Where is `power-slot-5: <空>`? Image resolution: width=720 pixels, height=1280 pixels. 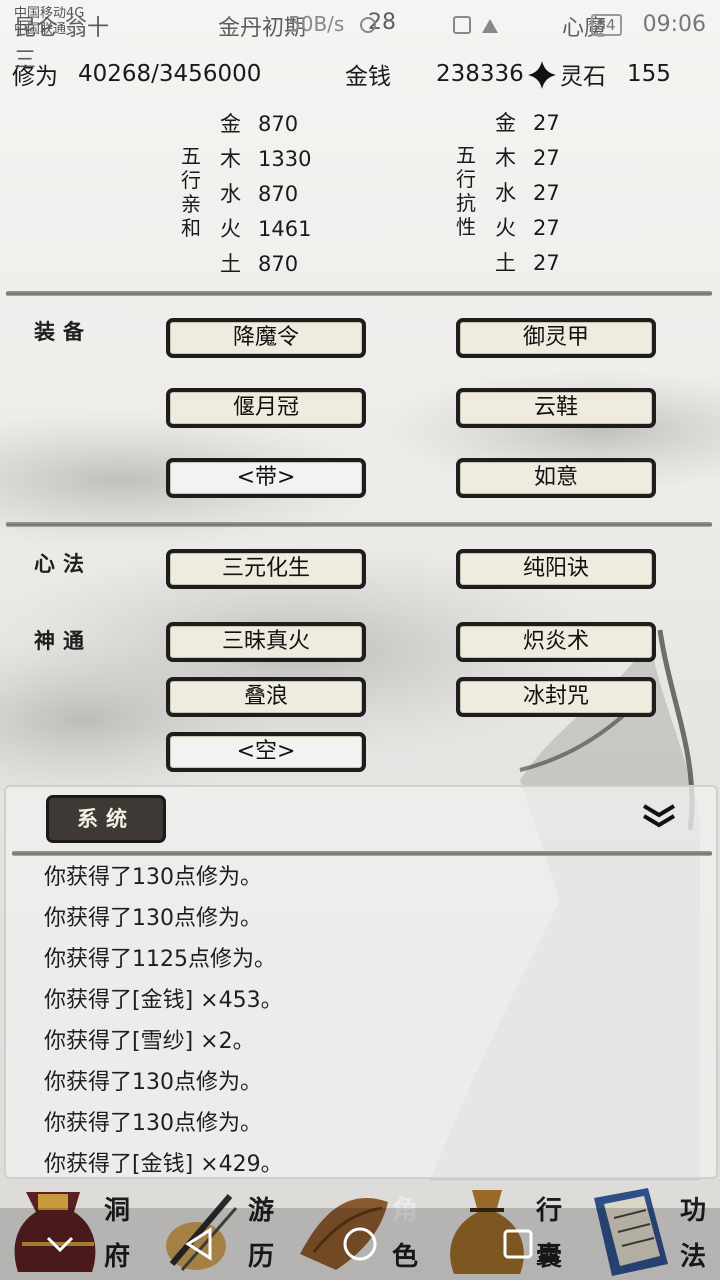
power-slot-5: <空> is located at coordinates (266, 752).